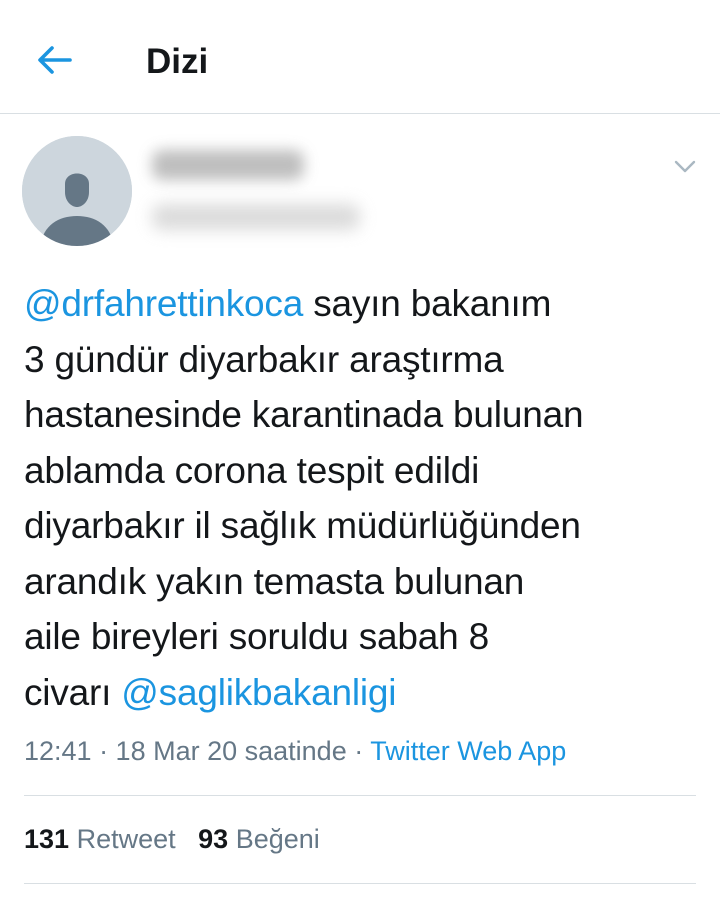 The image size is (720, 900). Describe the element at coordinates (264, 359) in the screenshot. I see `tweet-line: 3 gündür diyarbakır araştırma` at that location.